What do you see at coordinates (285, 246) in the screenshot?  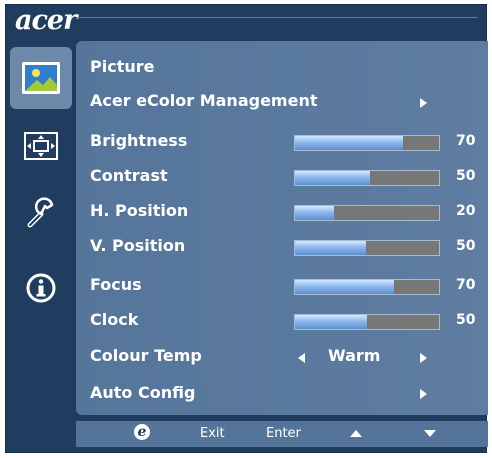 I see `menu-item-v-position: V. Position 50` at bounding box center [285, 246].